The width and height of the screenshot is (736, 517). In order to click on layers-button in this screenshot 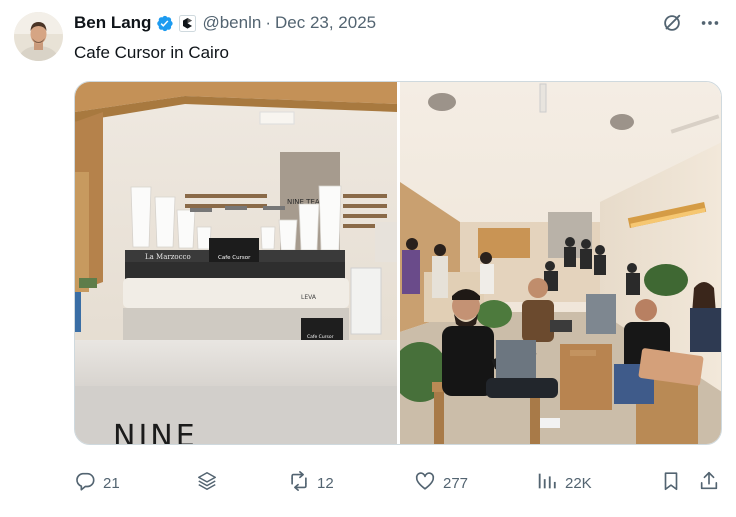, I will do `click(207, 483)`.